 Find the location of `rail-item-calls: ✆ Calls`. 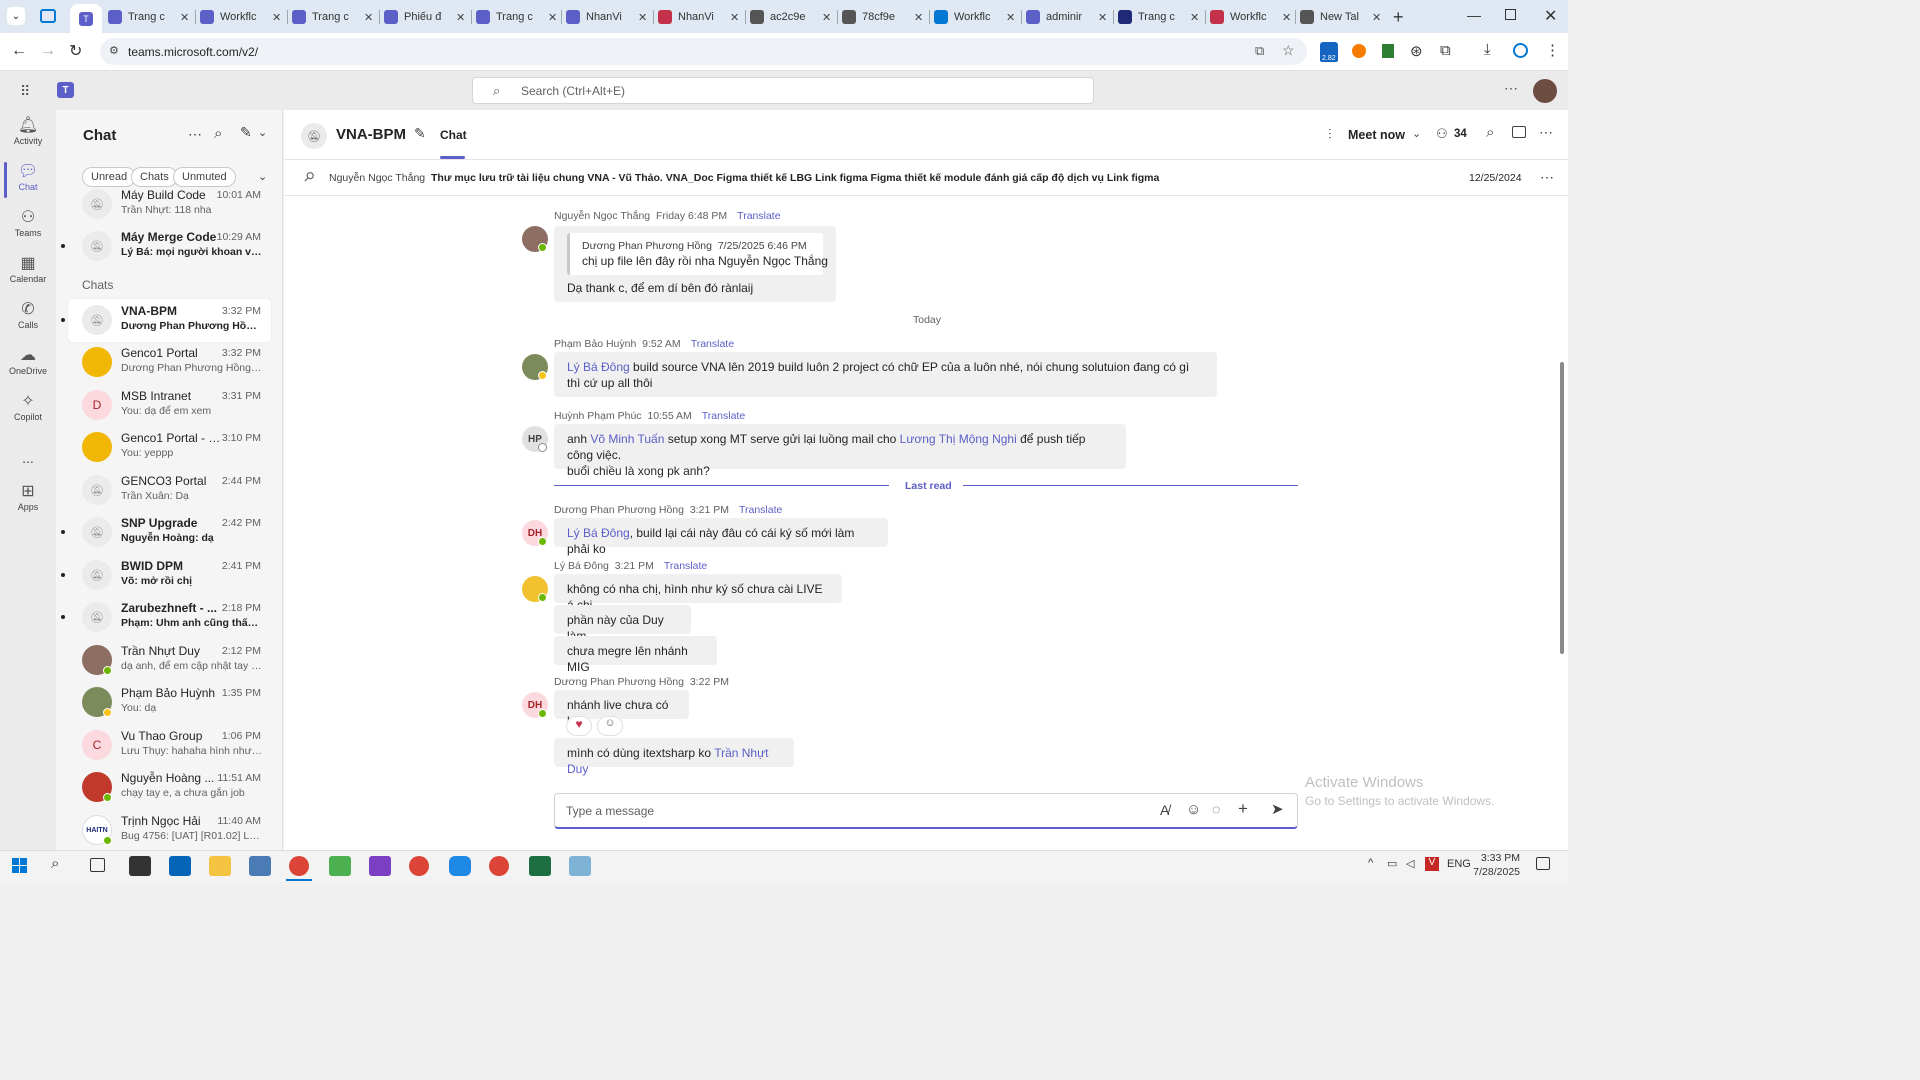

rail-item-calls: ✆ Calls is located at coordinates (28, 315).